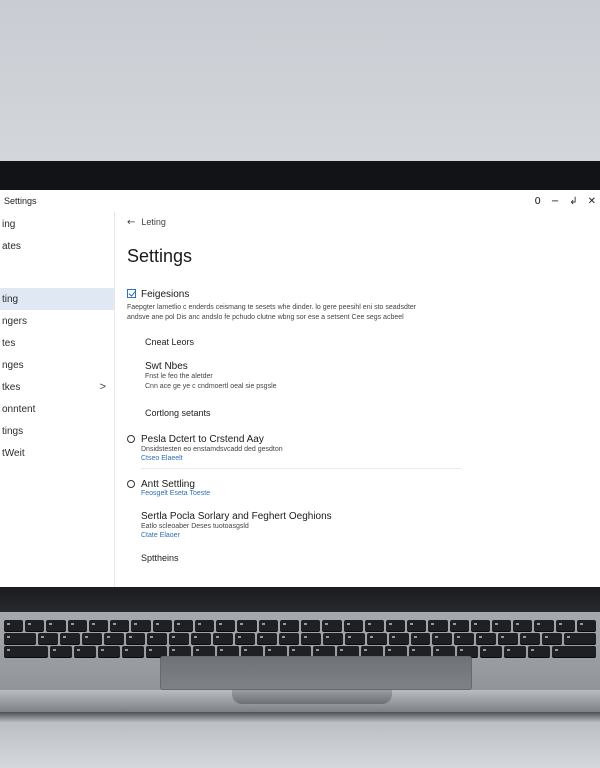 This screenshot has height=768, width=600. What do you see at coordinates (179, 376) in the screenshot?
I see `option-description: Fnst le feo the aletder` at bounding box center [179, 376].